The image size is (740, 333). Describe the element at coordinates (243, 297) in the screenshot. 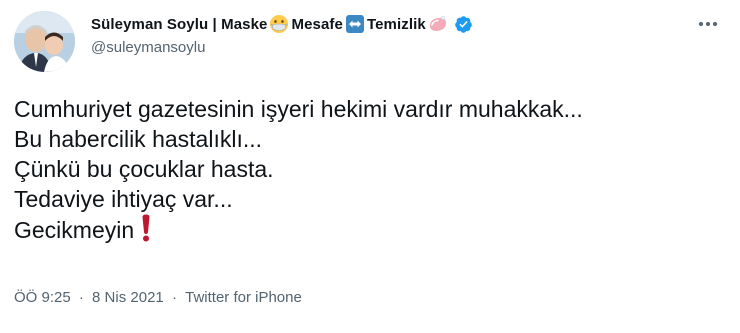

I see `tweet-source: Twitter for iPhone` at that location.